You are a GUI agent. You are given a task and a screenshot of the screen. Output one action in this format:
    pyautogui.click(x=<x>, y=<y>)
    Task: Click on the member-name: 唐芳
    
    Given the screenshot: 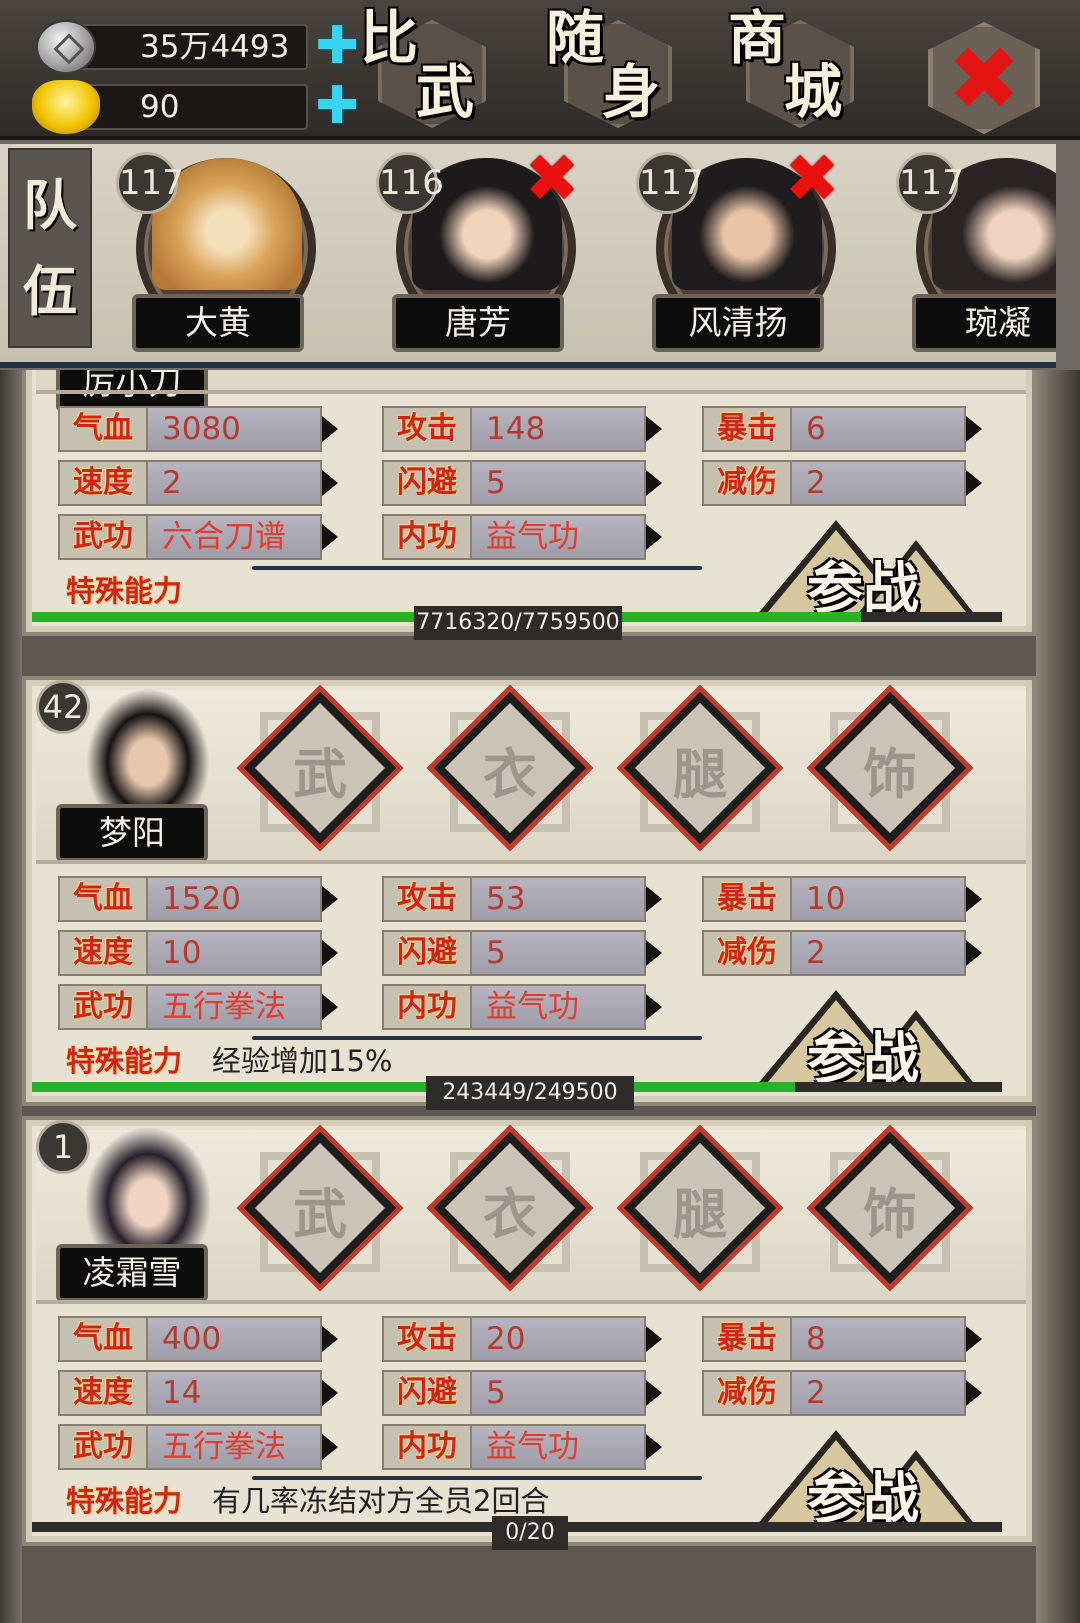 What is the action you would take?
    pyautogui.click(x=478, y=323)
    